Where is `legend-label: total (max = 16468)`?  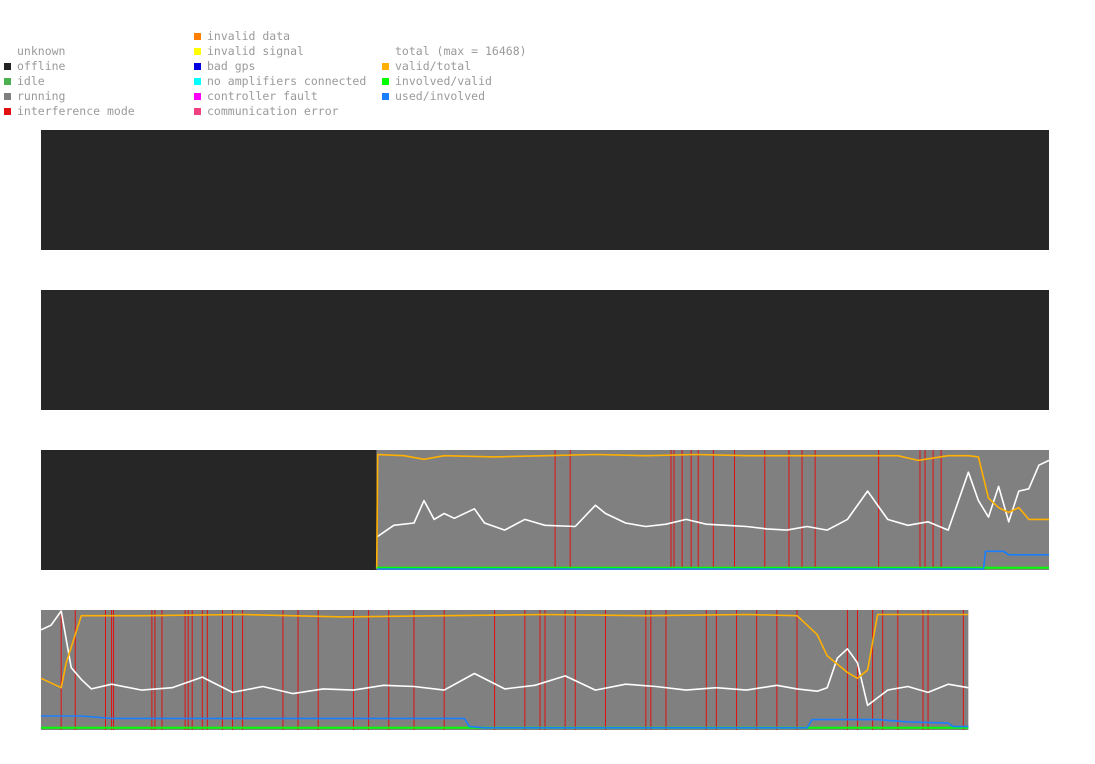
legend-label: total (max = 16468) is located at coordinates (461, 51).